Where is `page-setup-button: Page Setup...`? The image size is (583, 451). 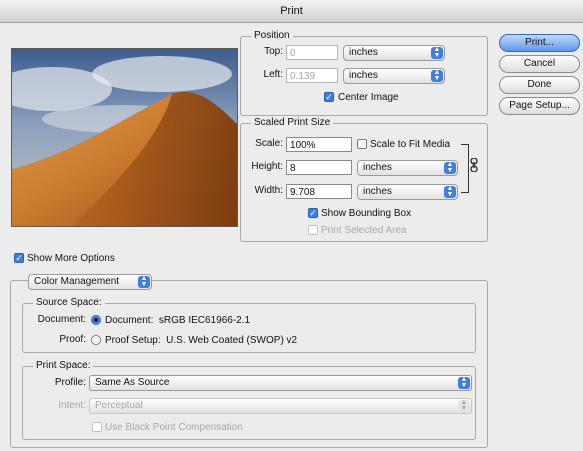
page-setup-button: Page Setup... is located at coordinates (539, 106).